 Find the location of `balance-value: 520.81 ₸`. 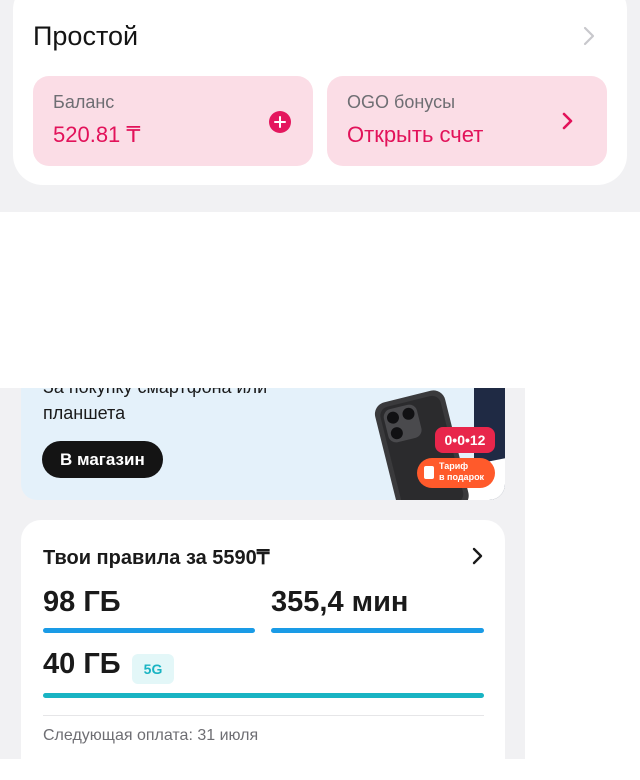

balance-value: 520.81 ₸ is located at coordinates (97, 134).